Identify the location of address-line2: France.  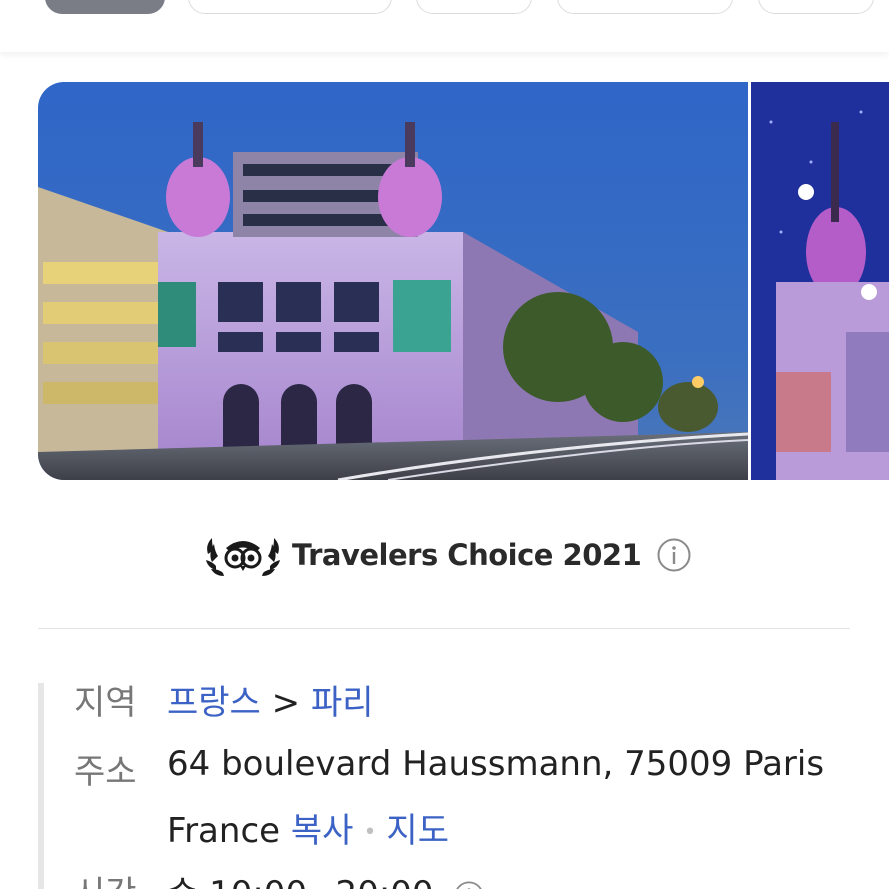
(224, 831).